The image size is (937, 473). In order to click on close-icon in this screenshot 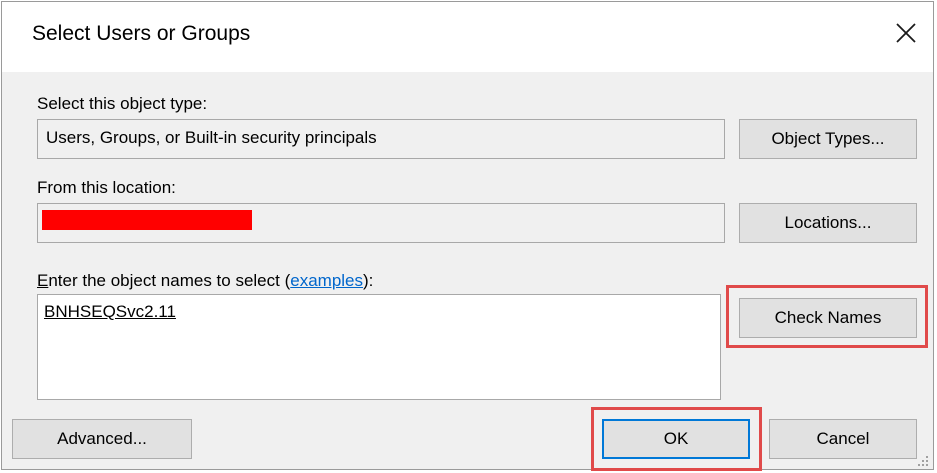, I will do `click(906, 33)`.